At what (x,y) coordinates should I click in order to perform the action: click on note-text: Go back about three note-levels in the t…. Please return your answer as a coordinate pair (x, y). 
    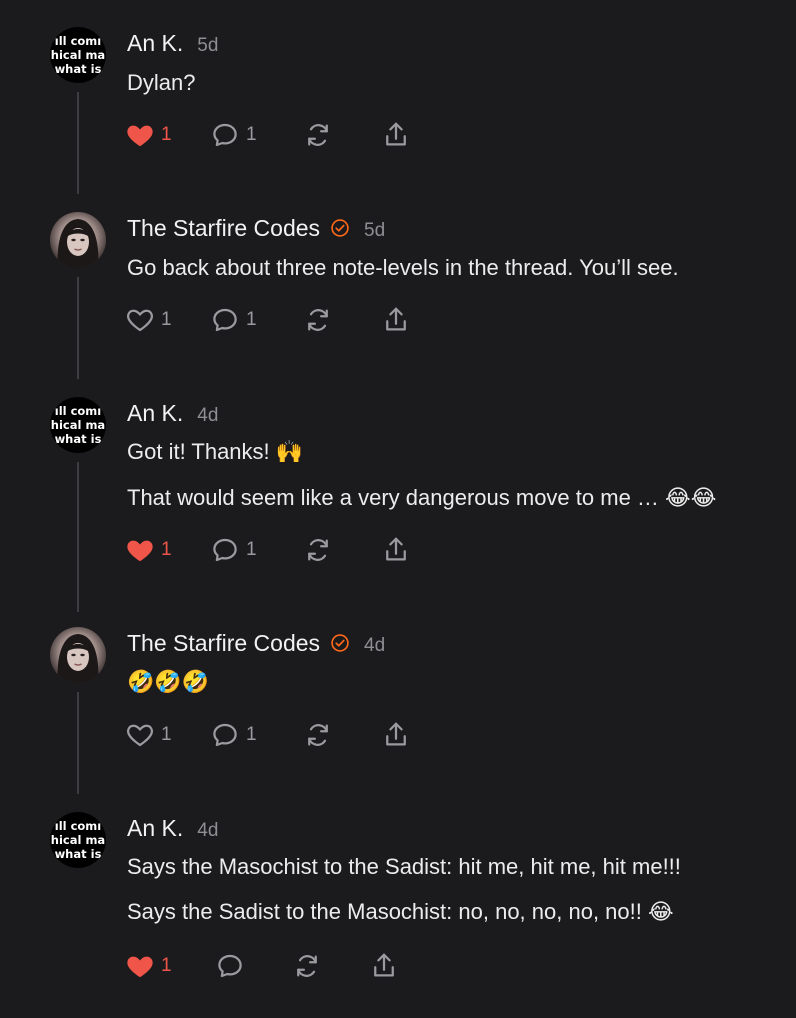
    Looking at the image, I should click on (403, 267).